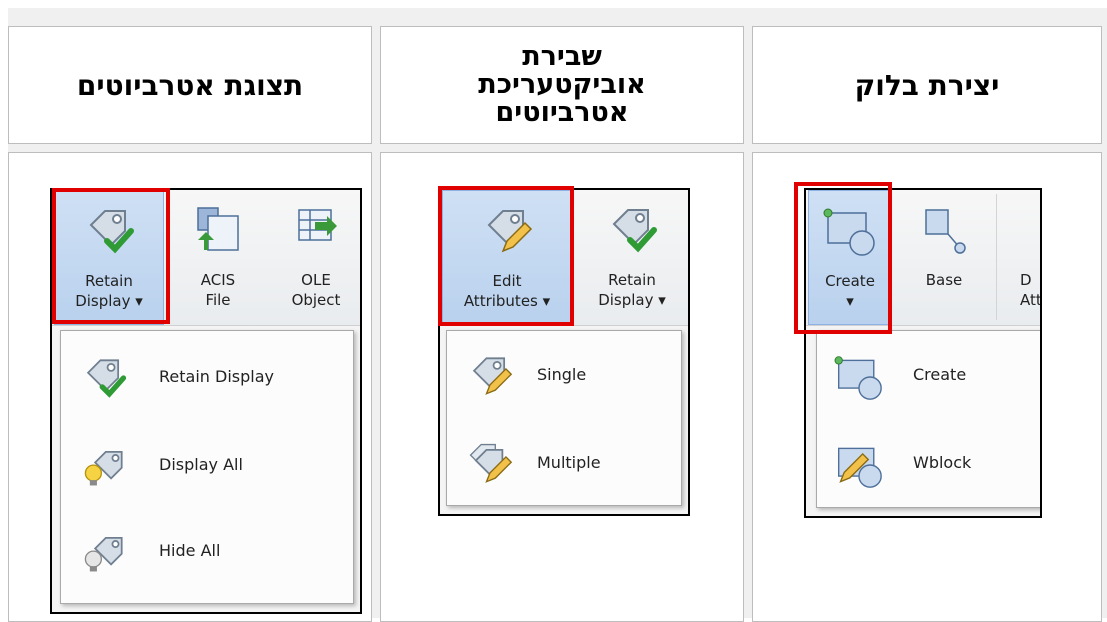 The height and width of the screenshot is (622, 1107). Describe the element at coordinates (944, 280) in the screenshot. I see `button-label: Base` at that location.